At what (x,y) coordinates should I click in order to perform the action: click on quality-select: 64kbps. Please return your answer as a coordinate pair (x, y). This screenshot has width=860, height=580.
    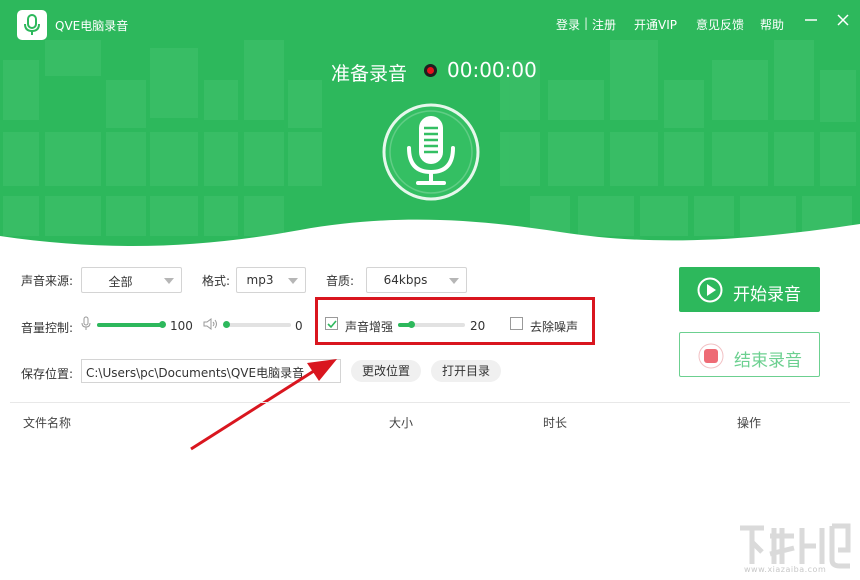
    Looking at the image, I should click on (416, 280).